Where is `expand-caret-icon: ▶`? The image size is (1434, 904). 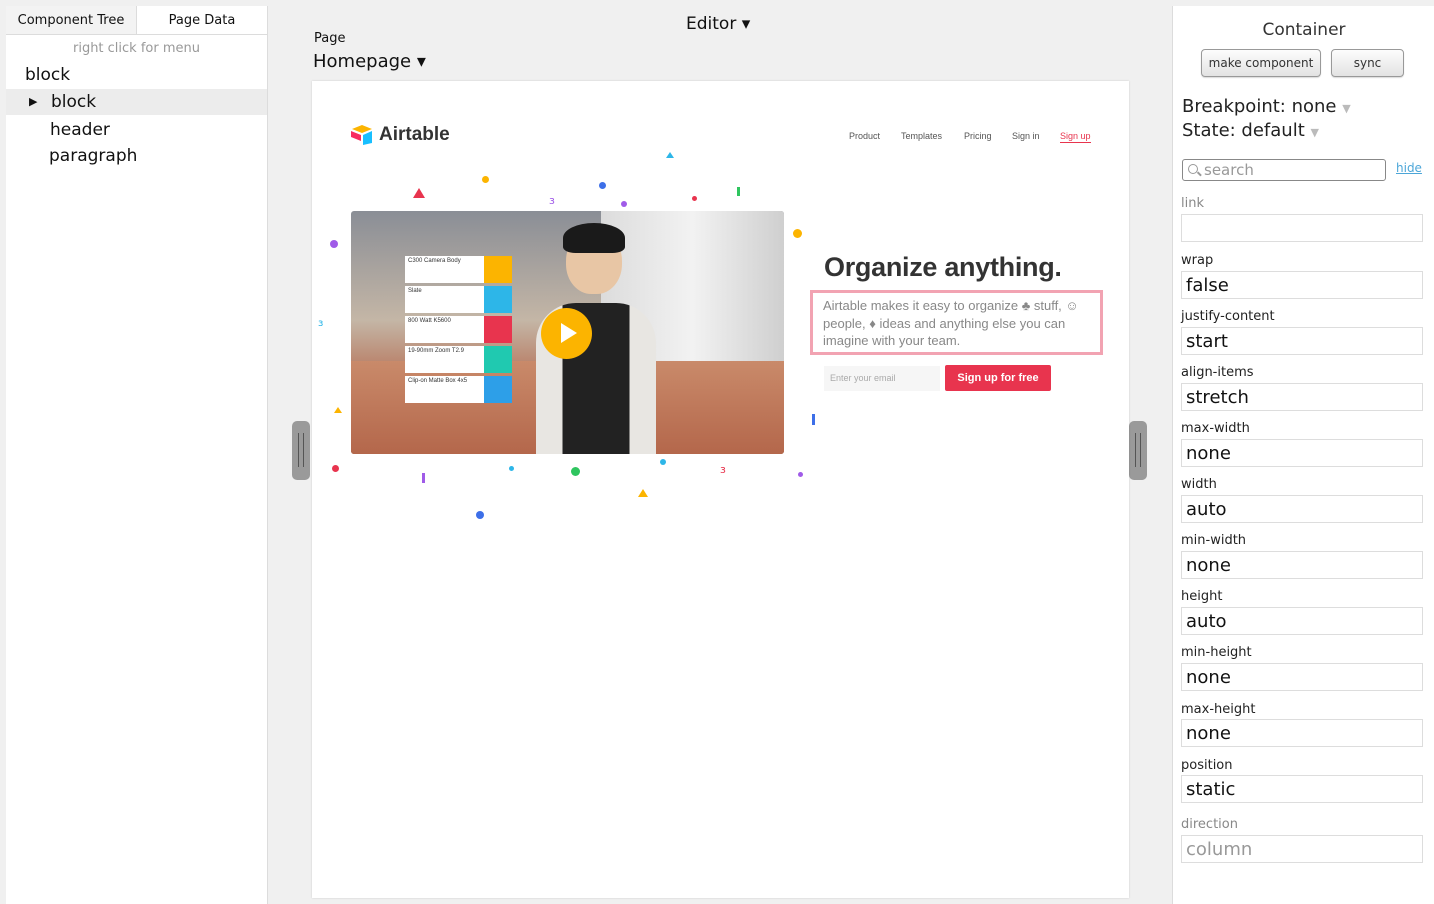 expand-caret-icon: ▶ is located at coordinates (33, 102).